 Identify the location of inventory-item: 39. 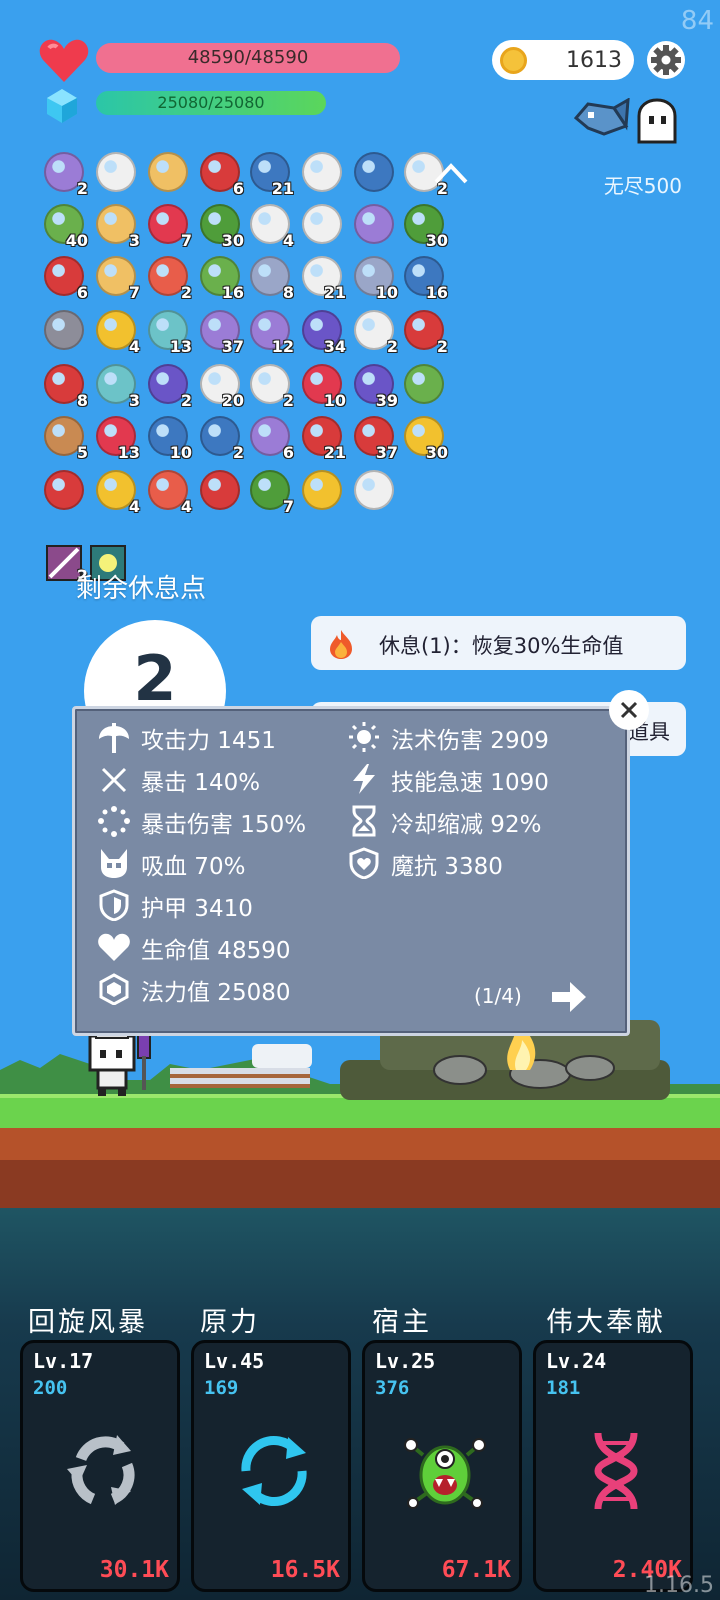
(374, 385).